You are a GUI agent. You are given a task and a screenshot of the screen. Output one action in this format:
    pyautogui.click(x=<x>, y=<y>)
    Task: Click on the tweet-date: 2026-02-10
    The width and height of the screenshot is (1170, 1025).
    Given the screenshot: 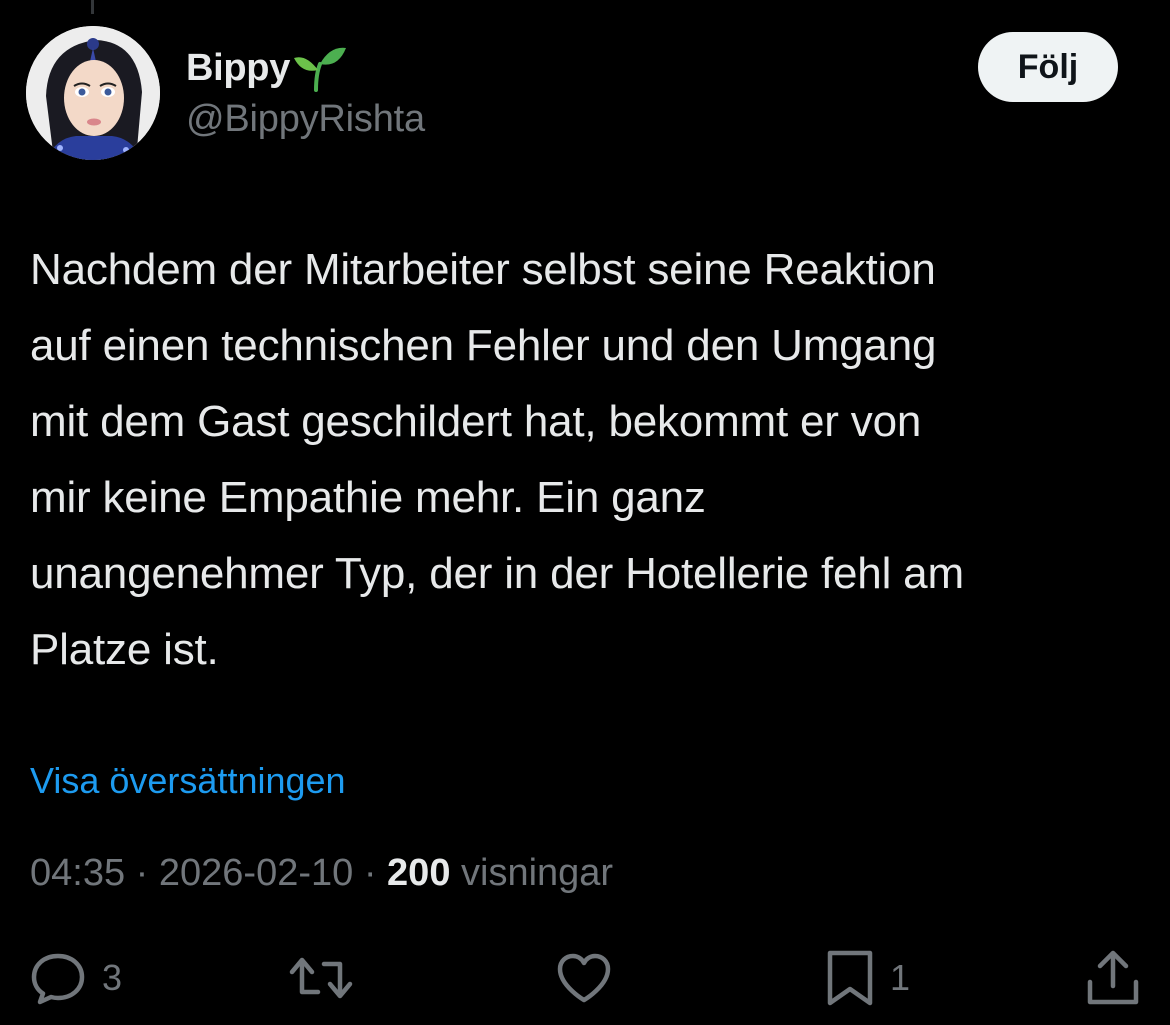 What is the action you would take?
    pyautogui.click(x=256, y=873)
    